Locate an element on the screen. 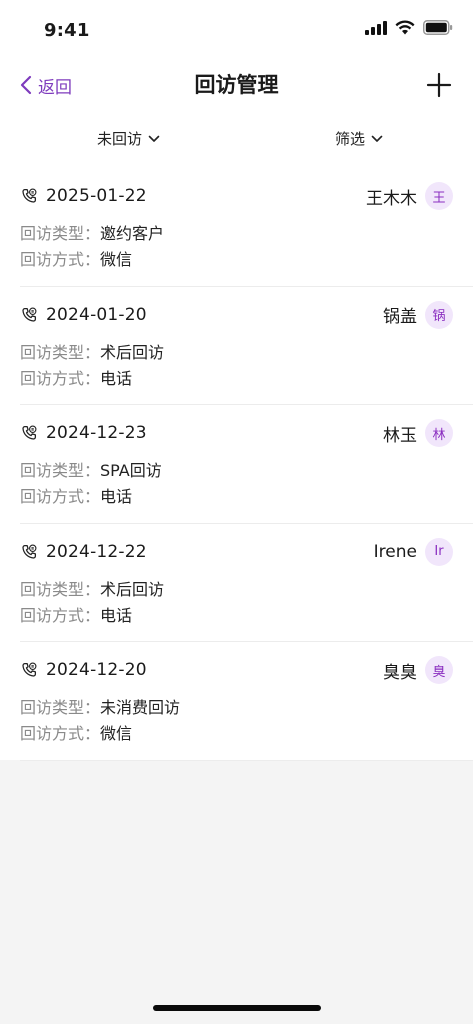 The width and height of the screenshot is (473, 1024). item-date-row: 2024-12-20 is located at coordinates (83, 670).